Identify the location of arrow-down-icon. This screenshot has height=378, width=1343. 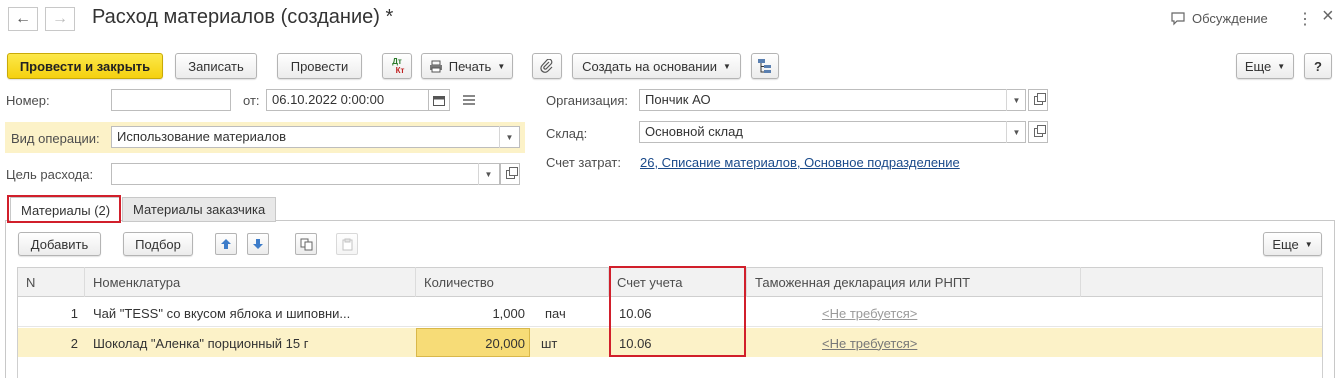
(258, 244).